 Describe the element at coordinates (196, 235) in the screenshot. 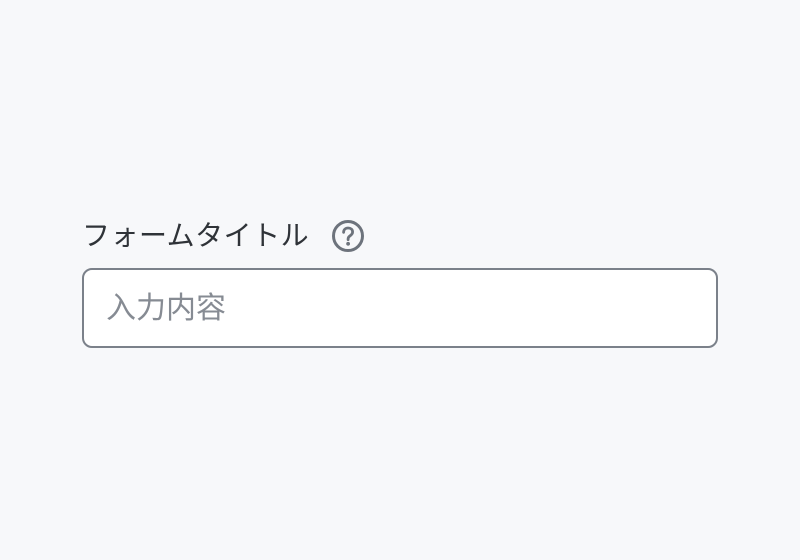

I see `field-label: フォームタイトル` at that location.